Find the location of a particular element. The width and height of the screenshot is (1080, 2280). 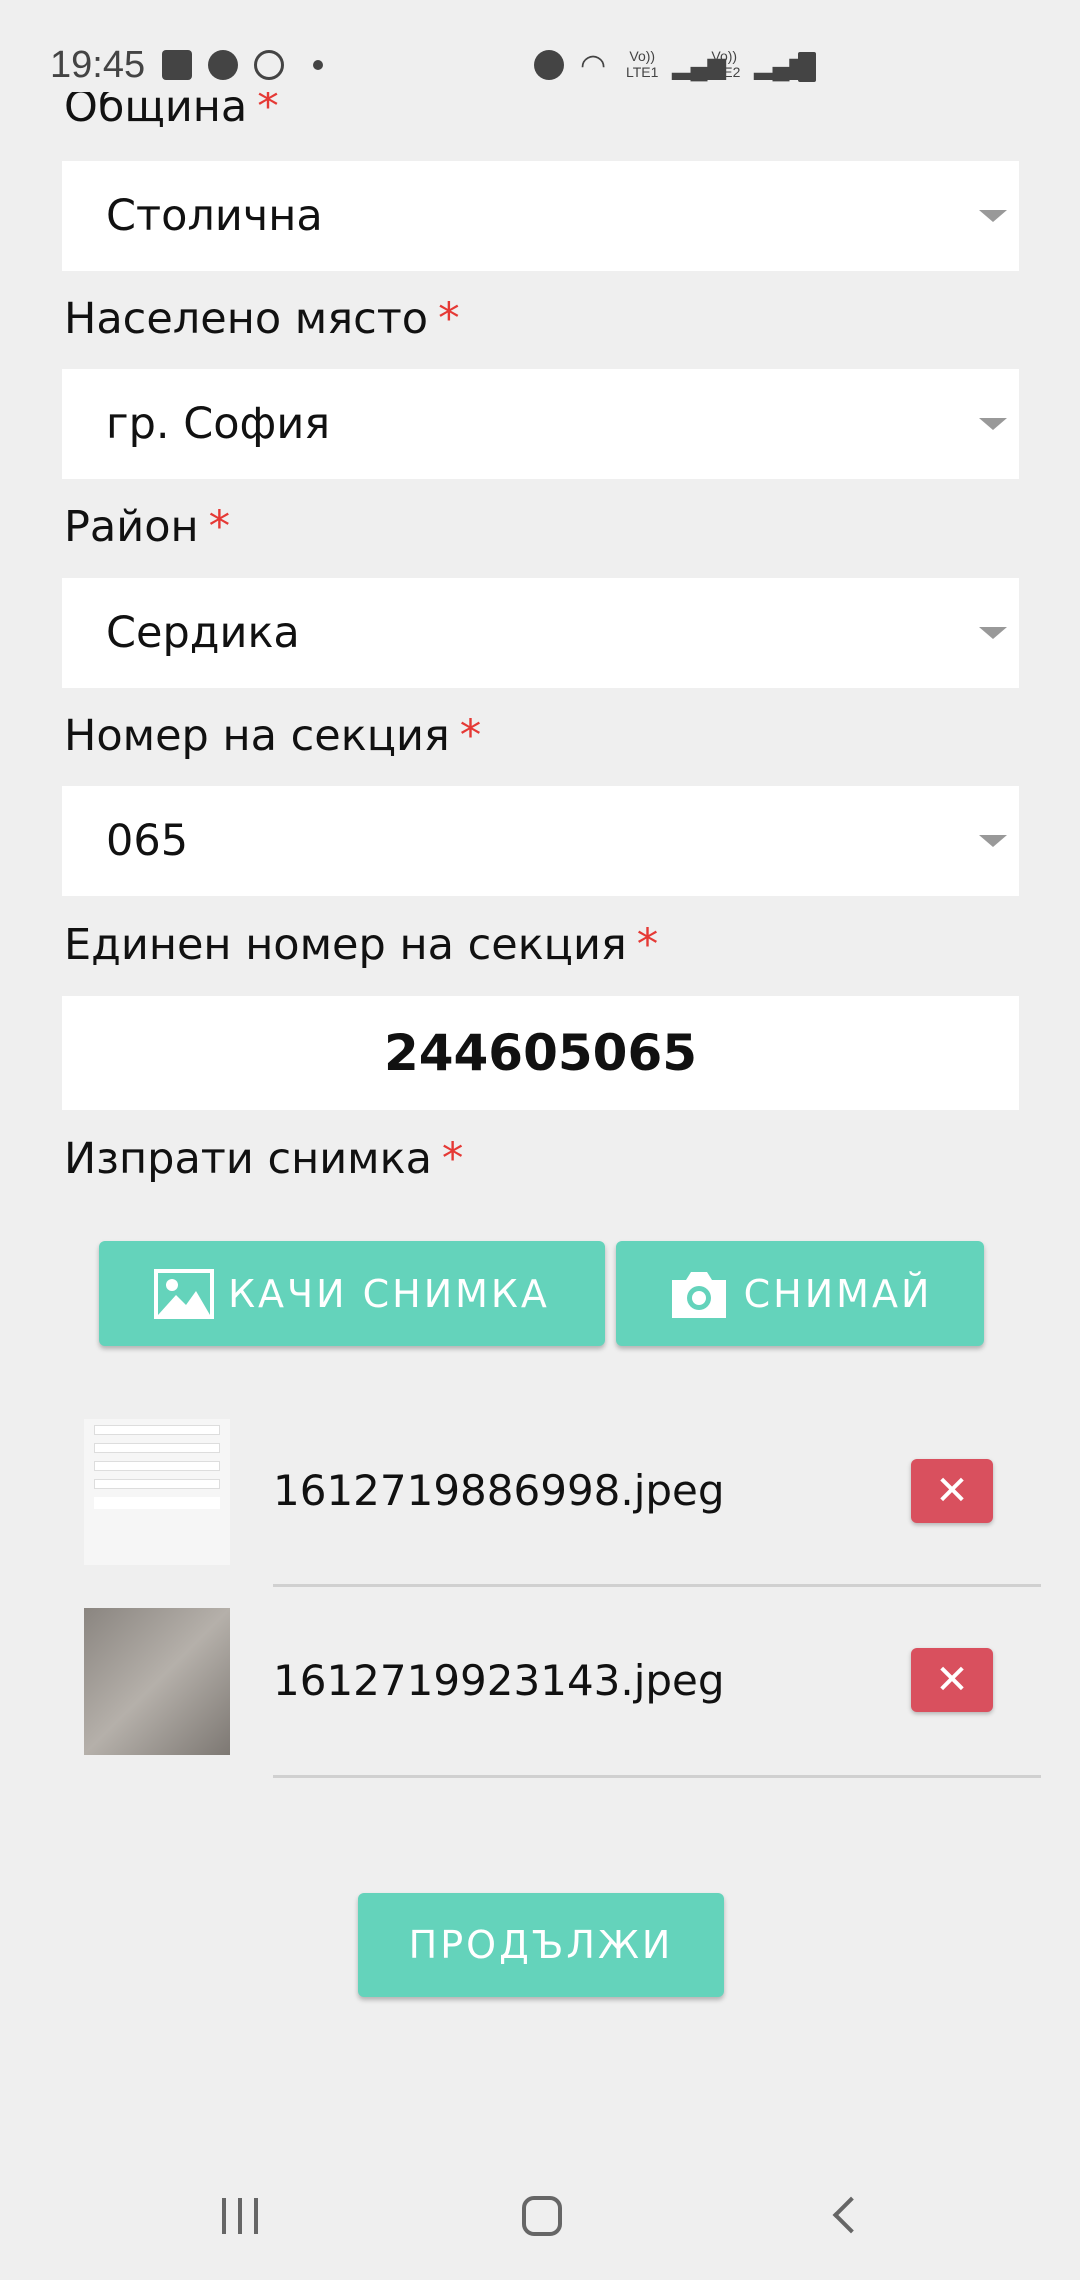

navigation-bar is located at coordinates (540, 2215).